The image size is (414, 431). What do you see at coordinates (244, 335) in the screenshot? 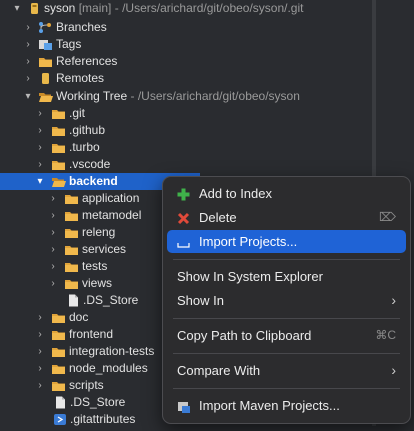
I see `menu-item-label: Copy Path to Clipboard` at bounding box center [244, 335].